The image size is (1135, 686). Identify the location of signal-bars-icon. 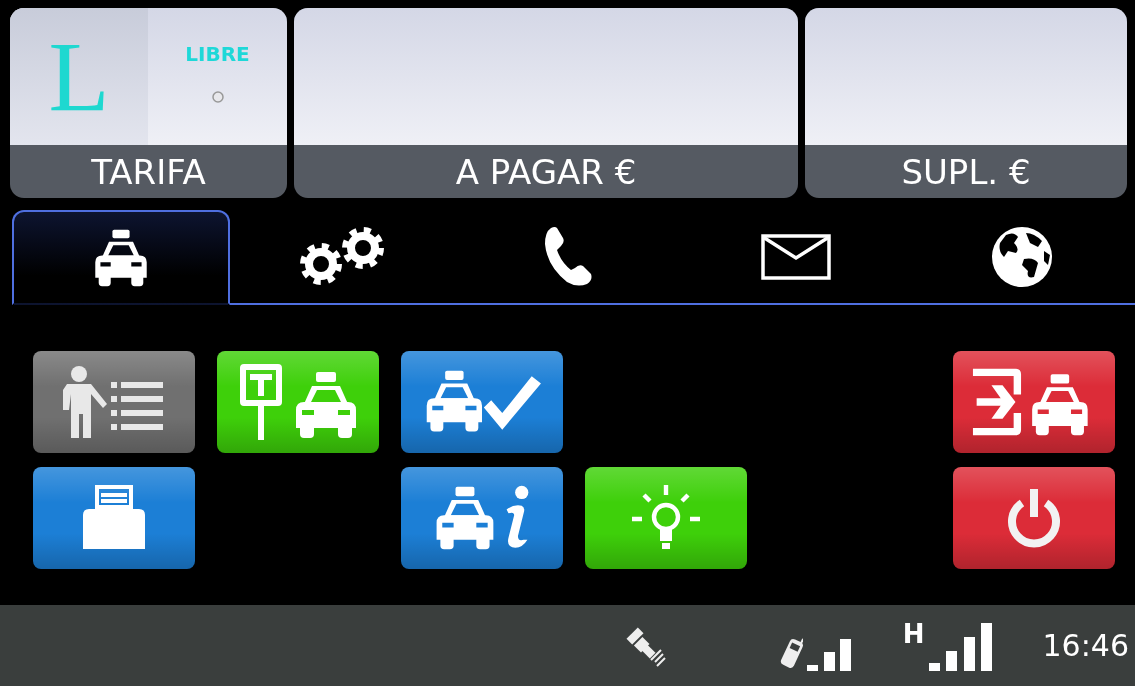
(960, 646).